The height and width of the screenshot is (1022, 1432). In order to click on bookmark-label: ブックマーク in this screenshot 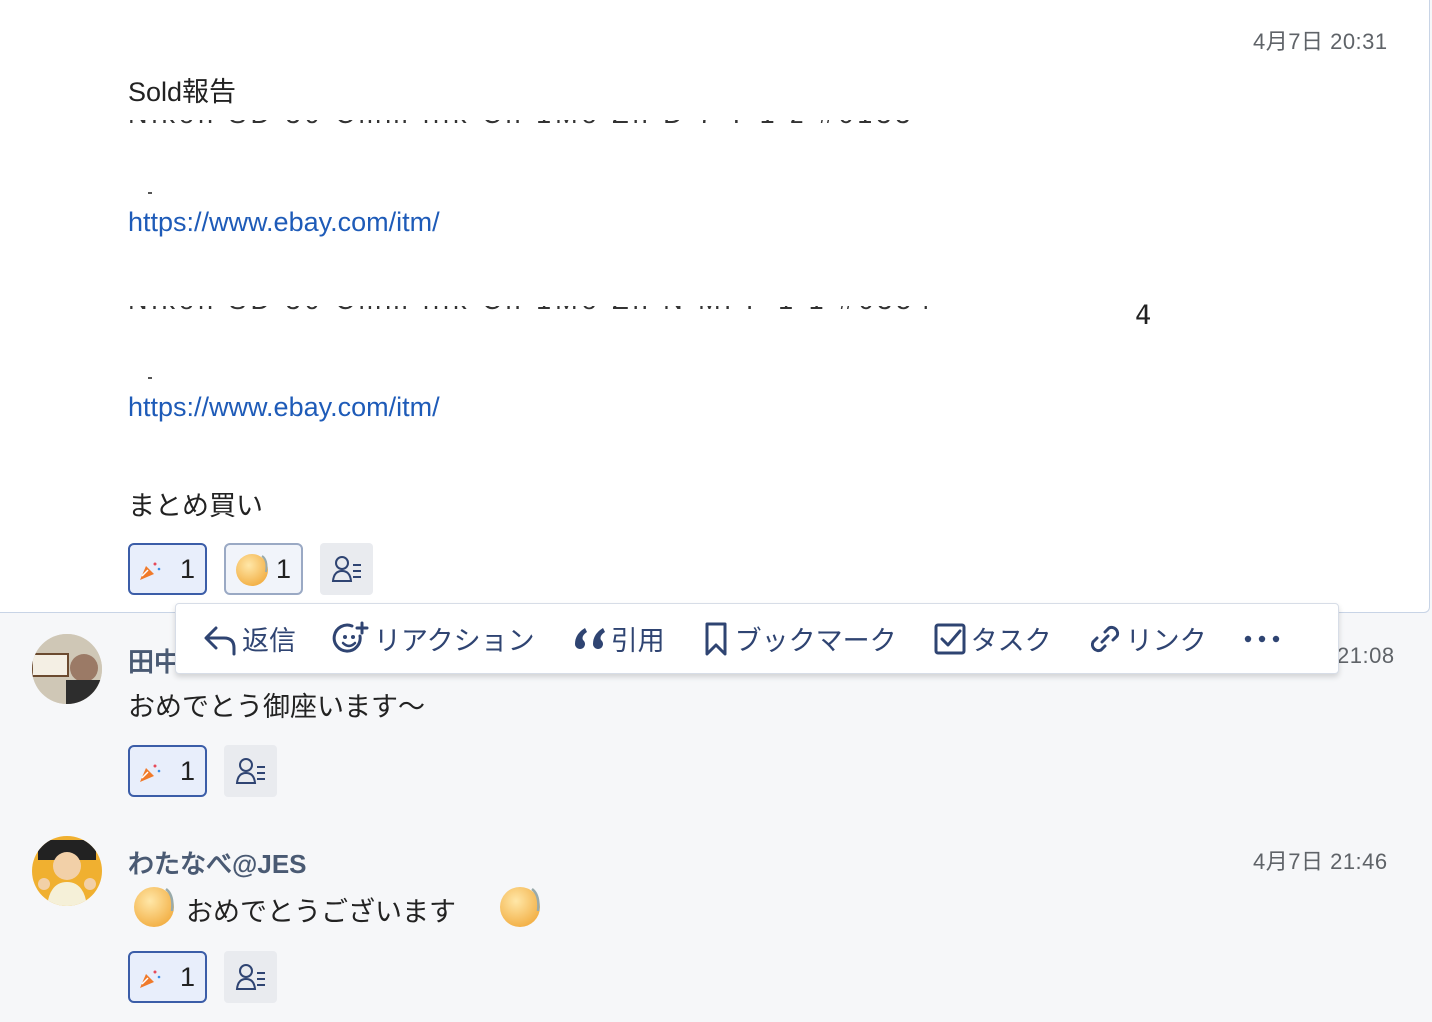, I will do `click(815, 641)`.